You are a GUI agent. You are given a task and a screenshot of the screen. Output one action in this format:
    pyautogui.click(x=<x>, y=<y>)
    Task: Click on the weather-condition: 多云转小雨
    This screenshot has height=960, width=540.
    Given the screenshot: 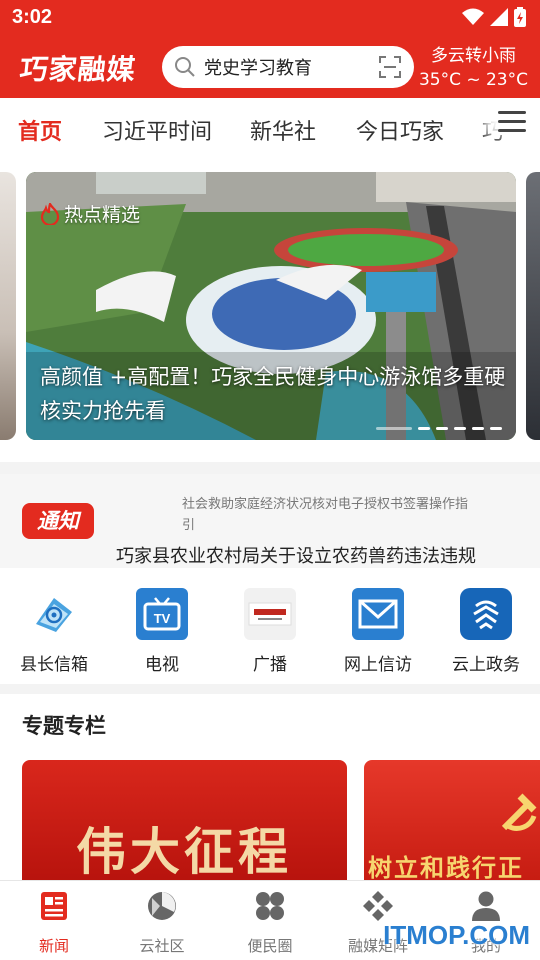 What is the action you would take?
    pyautogui.click(x=473, y=56)
    